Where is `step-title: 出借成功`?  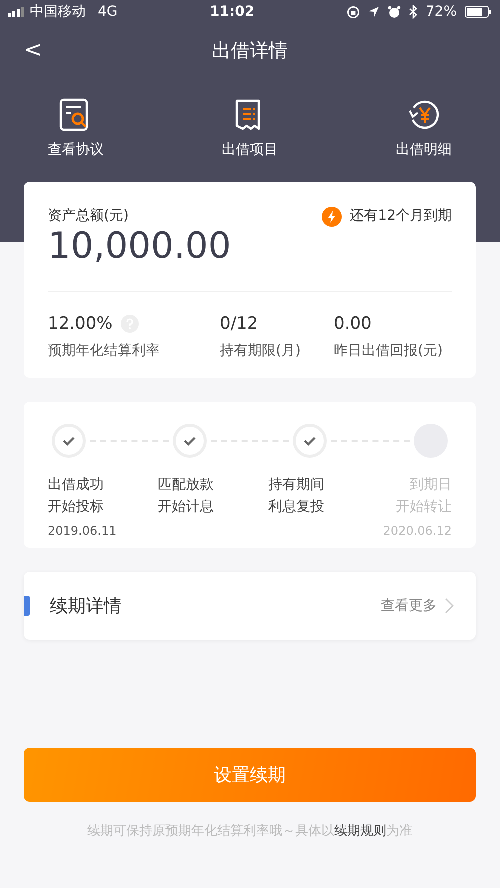 step-title: 出借成功 is located at coordinates (76, 486).